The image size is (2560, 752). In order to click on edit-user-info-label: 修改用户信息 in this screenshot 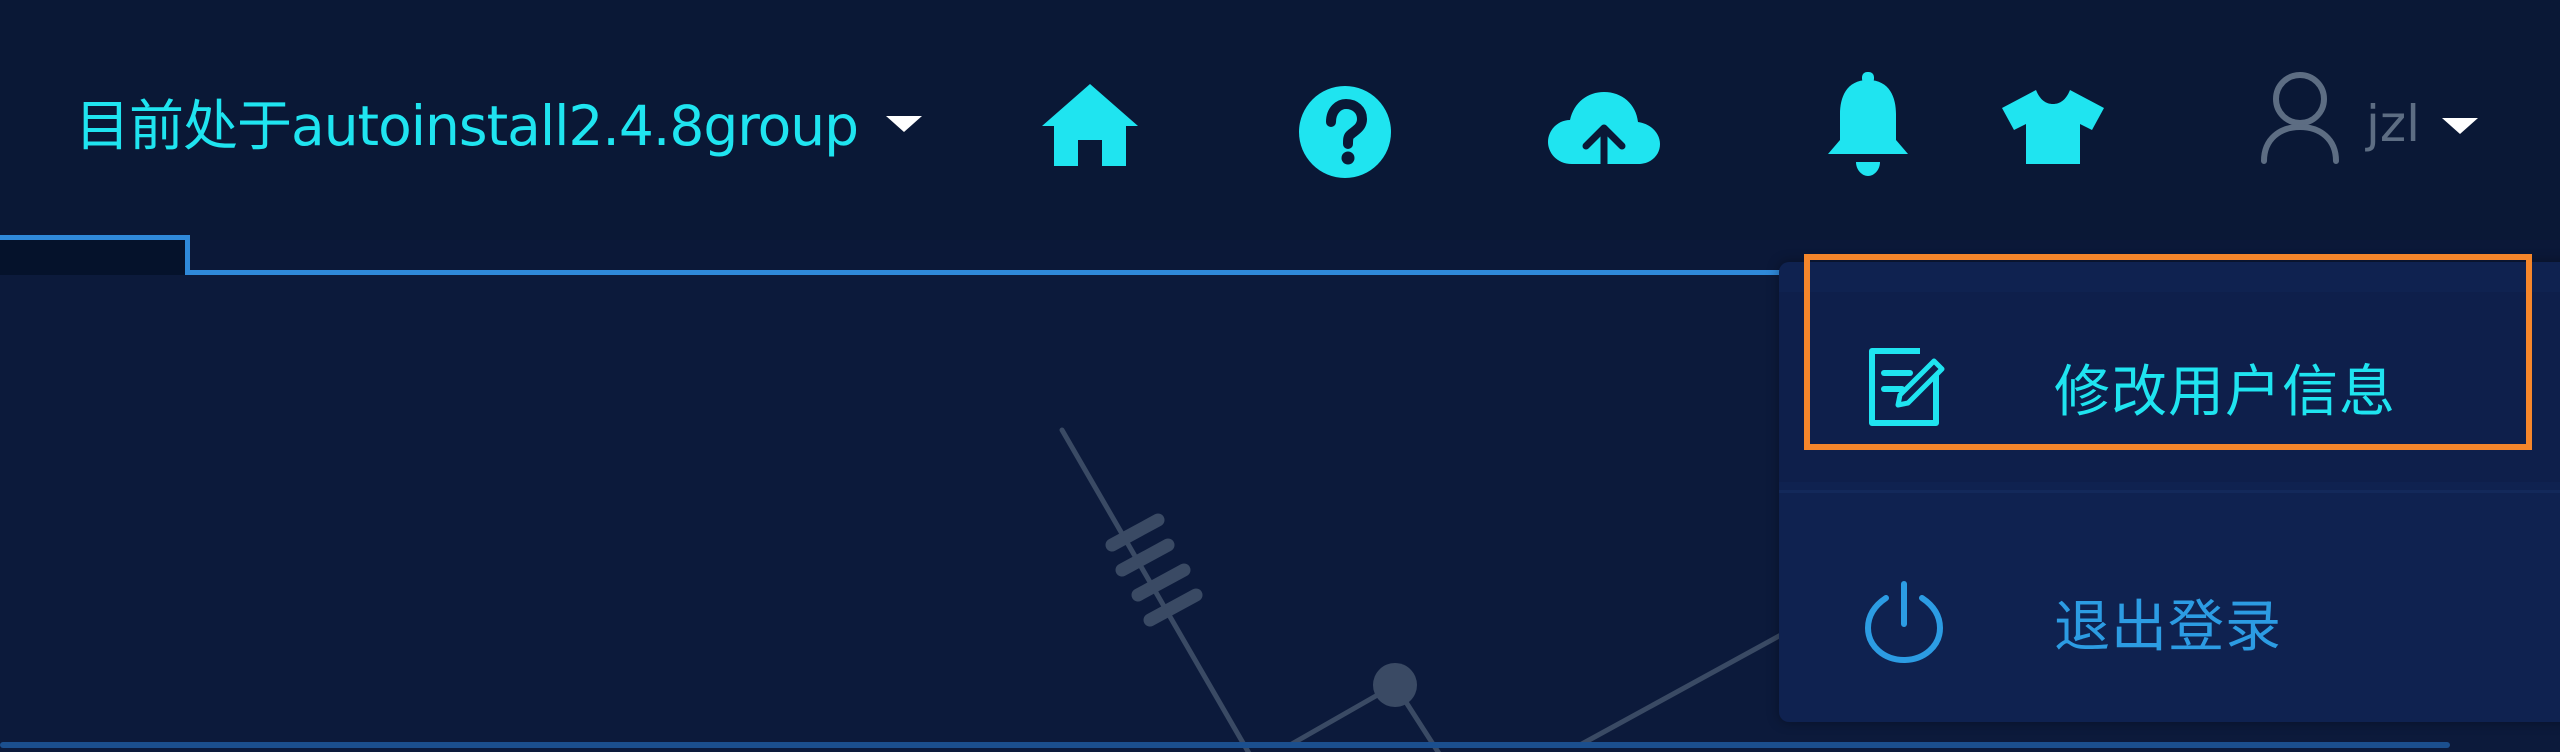, I will do `click(2225, 392)`.